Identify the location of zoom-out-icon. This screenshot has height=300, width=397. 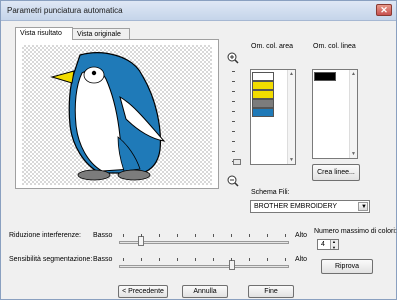
(233, 181).